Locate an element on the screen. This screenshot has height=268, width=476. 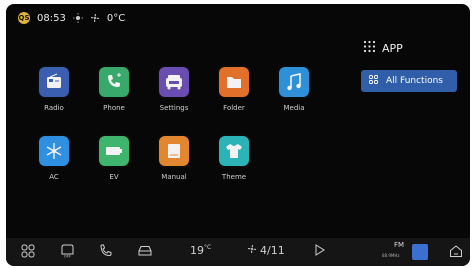
seat-heat-off-icon: OFF is located at coordinates (67, 251).